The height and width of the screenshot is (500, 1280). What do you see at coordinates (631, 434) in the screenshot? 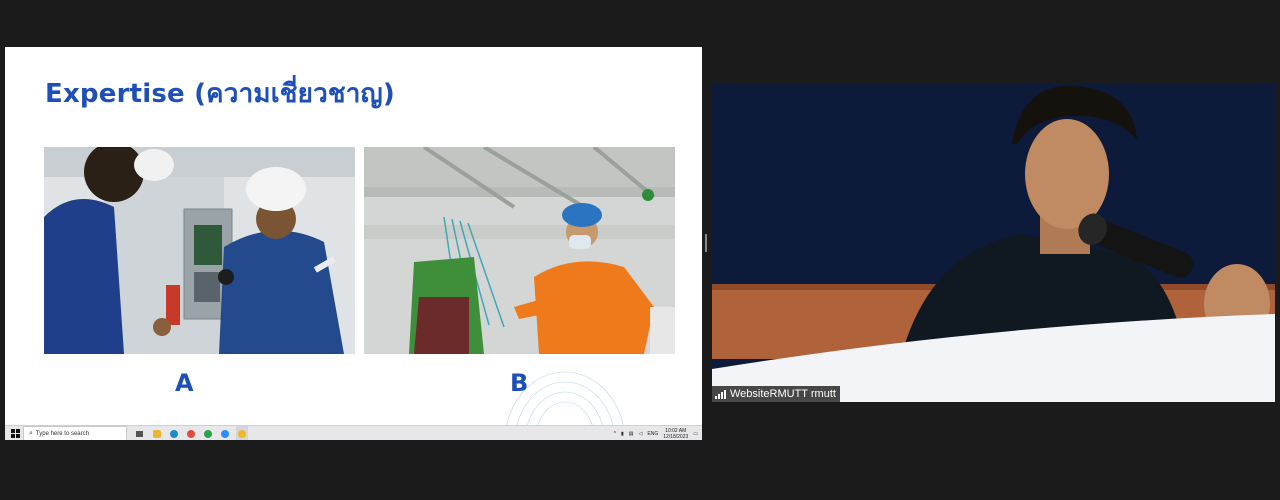
I see `network-icon: ▤` at bounding box center [631, 434].